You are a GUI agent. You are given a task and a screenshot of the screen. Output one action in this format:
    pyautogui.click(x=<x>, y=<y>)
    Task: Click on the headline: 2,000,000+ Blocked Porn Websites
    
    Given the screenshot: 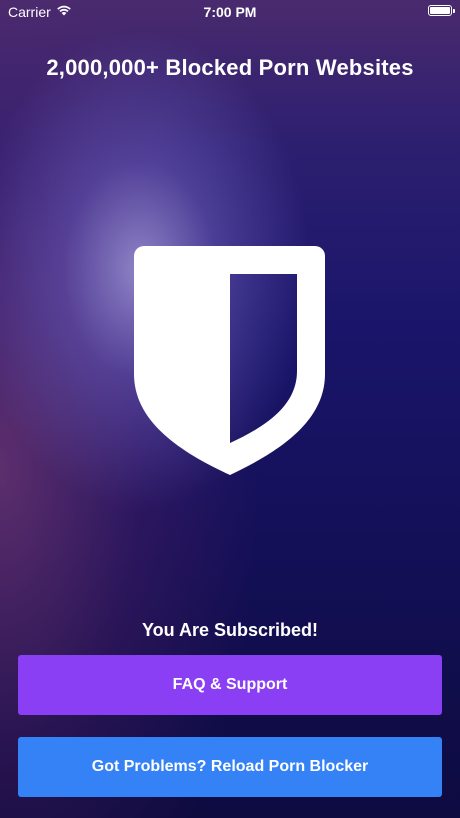 What is the action you would take?
    pyautogui.click(x=230, y=67)
    